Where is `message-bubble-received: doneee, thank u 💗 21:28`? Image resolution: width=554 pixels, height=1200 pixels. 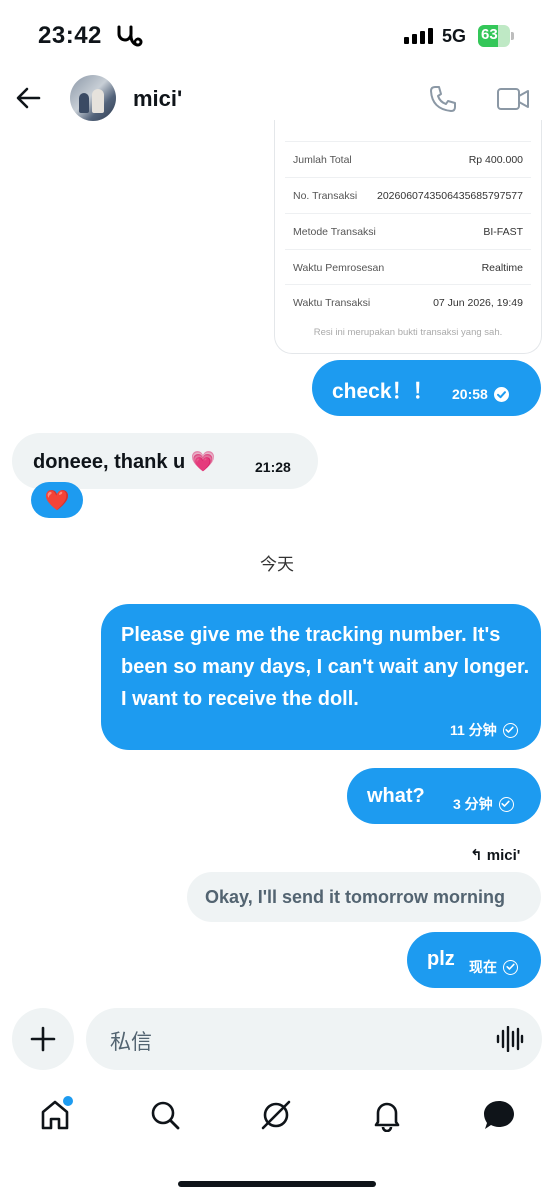 message-bubble-received: doneee, thank u 💗 21:28 is located at coordinates (165, 461).